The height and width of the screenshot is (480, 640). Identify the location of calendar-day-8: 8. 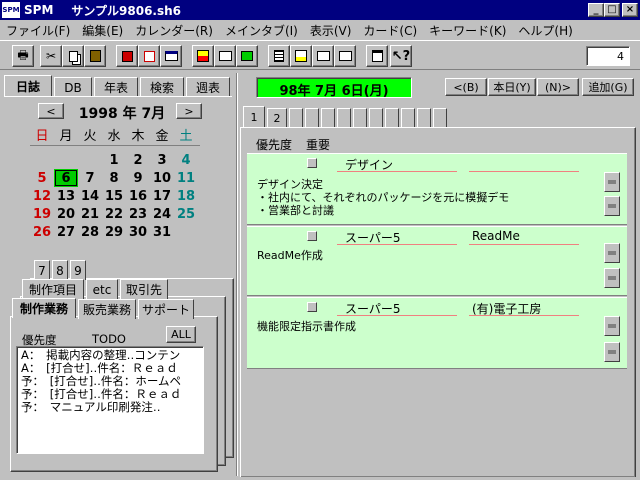
(114, 178).